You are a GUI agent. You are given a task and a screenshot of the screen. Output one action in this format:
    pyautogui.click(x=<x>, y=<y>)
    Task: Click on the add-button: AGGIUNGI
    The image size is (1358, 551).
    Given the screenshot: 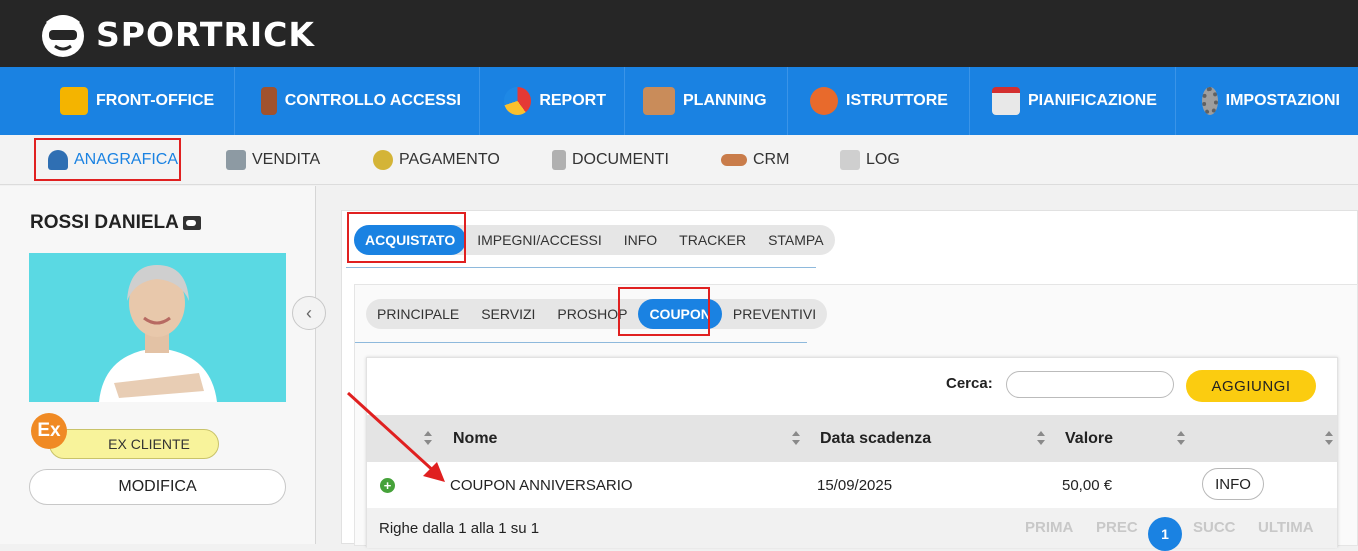 What is the action you would take?
    pyautogui.click(x=1251, y=386)
    